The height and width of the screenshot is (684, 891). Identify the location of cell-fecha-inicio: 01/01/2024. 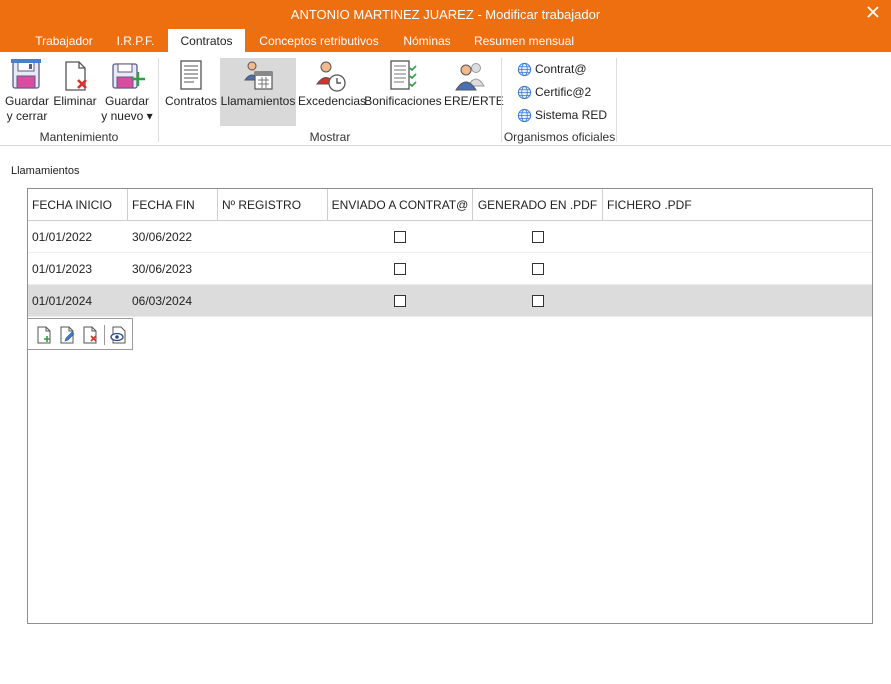
(62, 301).